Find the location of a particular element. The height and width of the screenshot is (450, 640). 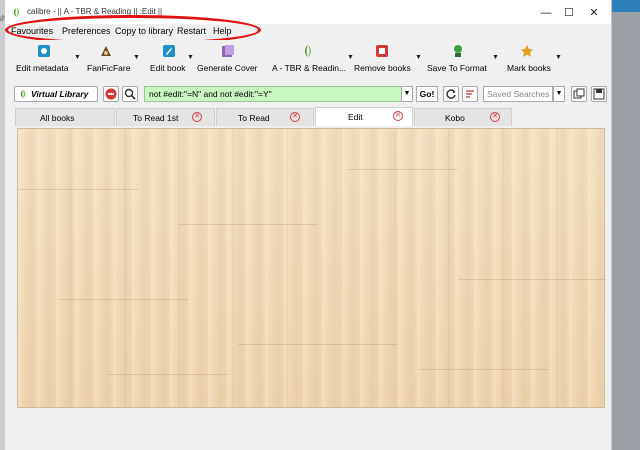

tab-to-read: To Read ✕ is located at coordinates (265, 117).